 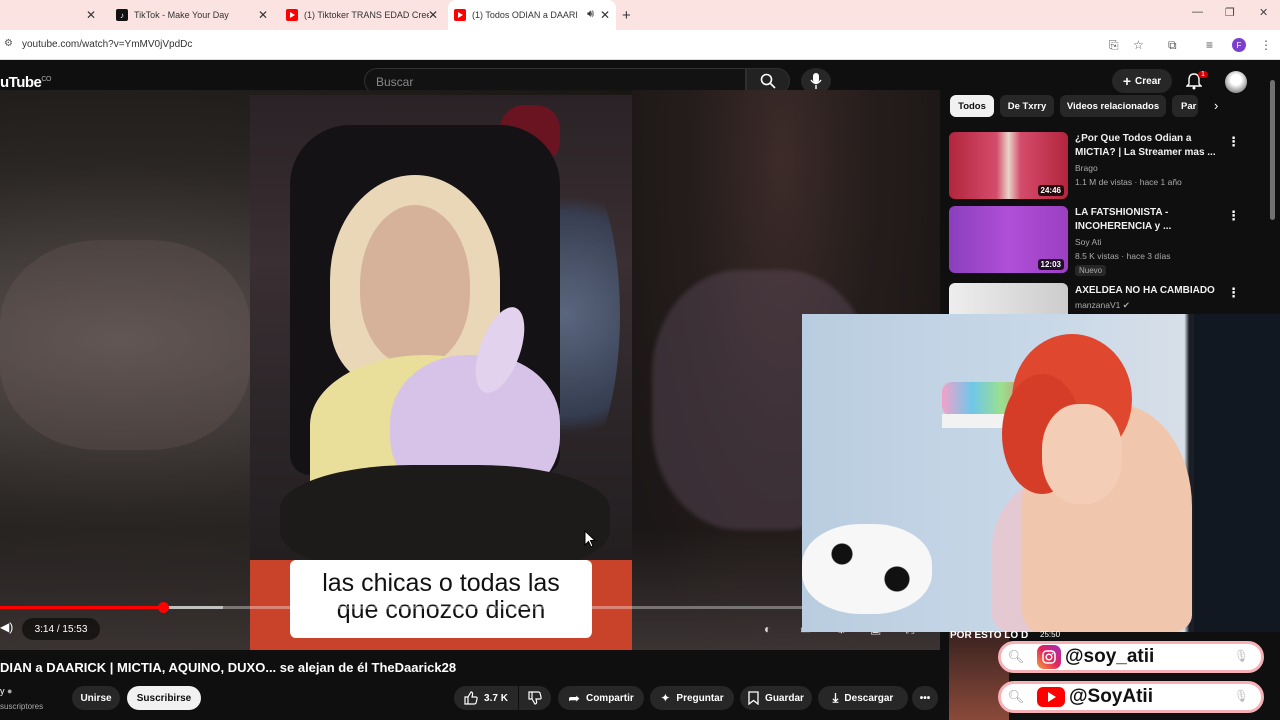 What do you see at coordinates (10, 691) in the screenshot?
I see `verified-icon: ●` at bounding box center [10, 691].